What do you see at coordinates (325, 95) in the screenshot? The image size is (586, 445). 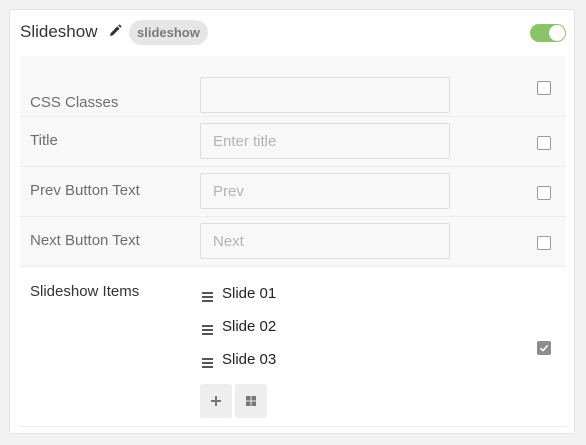 I see `css-classes-input` at bounding box center [325, 95].